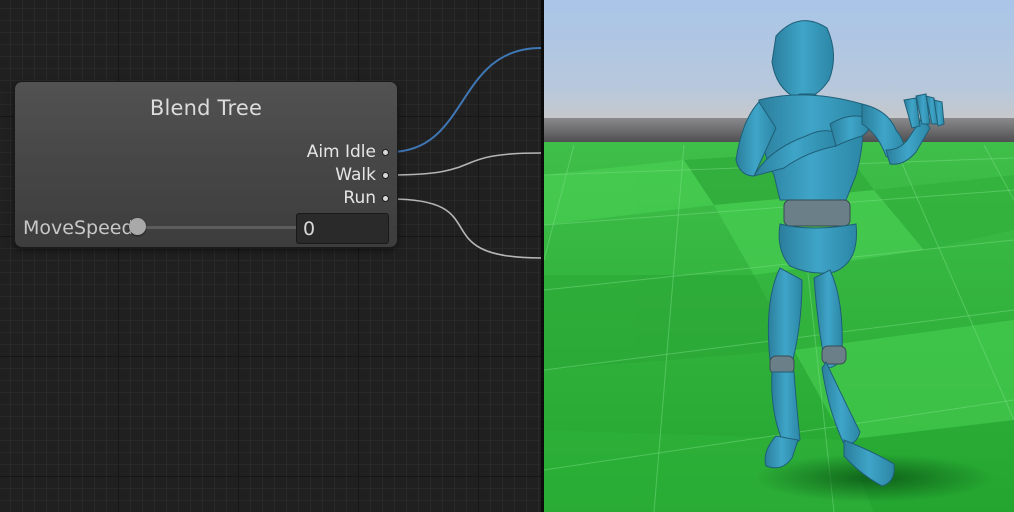  What do you see at coordinates (342, 228) in the screenshot?
I see `movespeed-value-field: 0` at bounding box center [342, 228].